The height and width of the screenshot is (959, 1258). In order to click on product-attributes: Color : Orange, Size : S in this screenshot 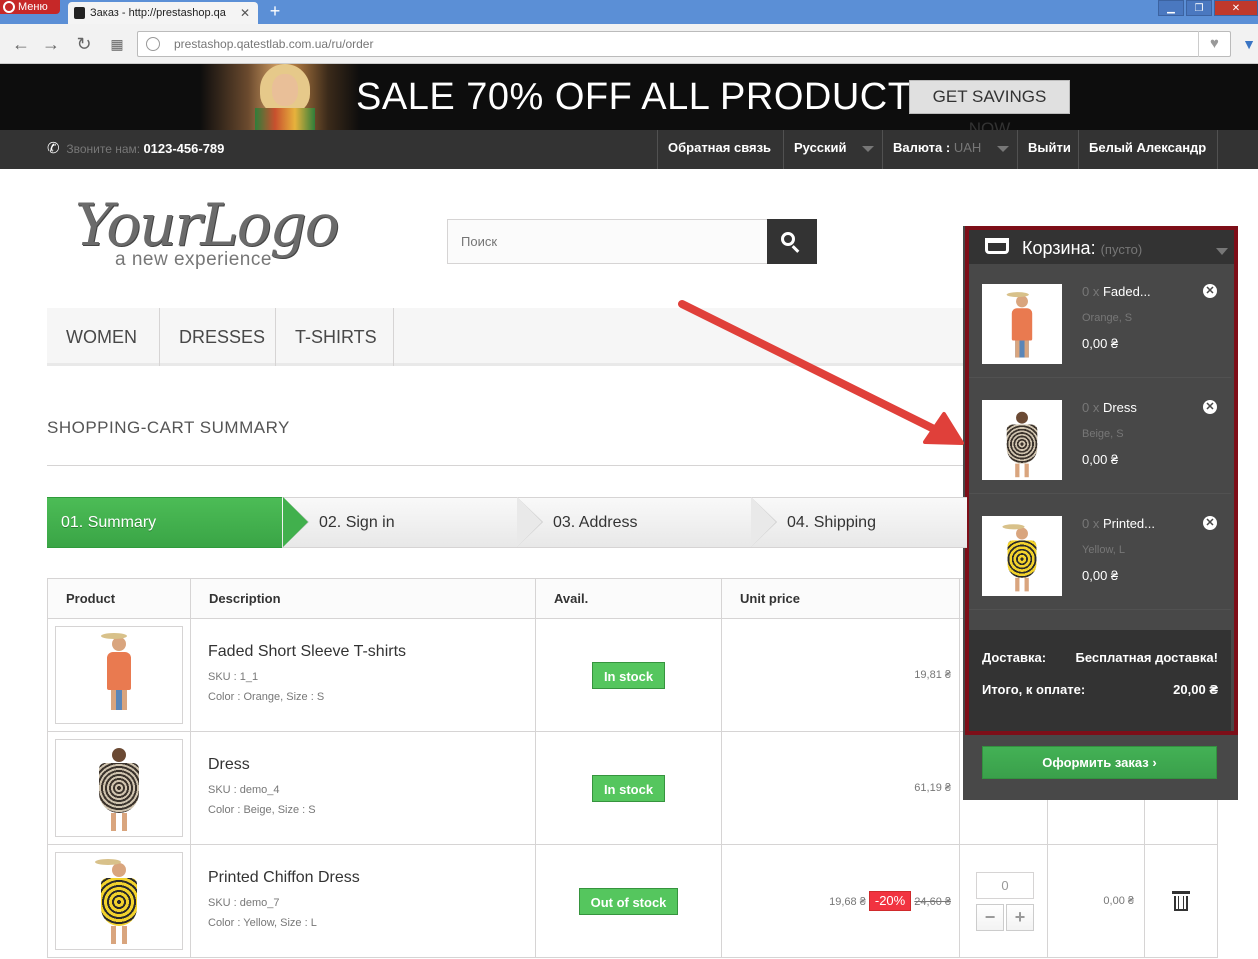, I will do `click(371, 697)`.